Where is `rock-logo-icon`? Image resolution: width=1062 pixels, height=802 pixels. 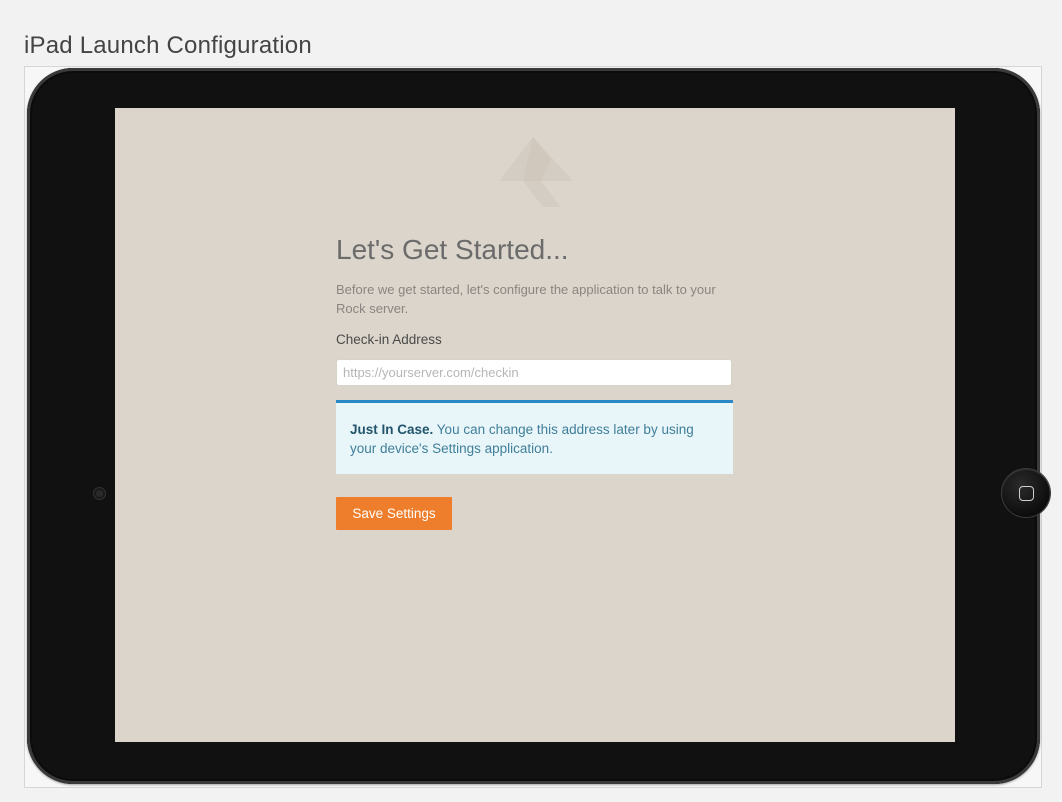 rock-logo-icon is located at coordinates (536, 172).